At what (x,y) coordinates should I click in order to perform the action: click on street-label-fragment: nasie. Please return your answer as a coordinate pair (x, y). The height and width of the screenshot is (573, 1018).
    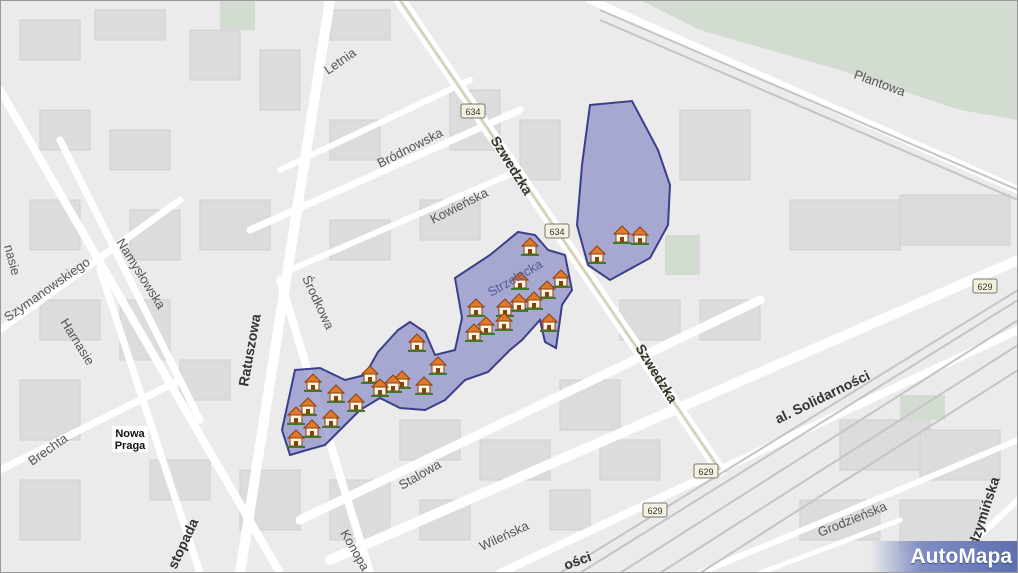
    Looking at the image, I should click on (12, 260).